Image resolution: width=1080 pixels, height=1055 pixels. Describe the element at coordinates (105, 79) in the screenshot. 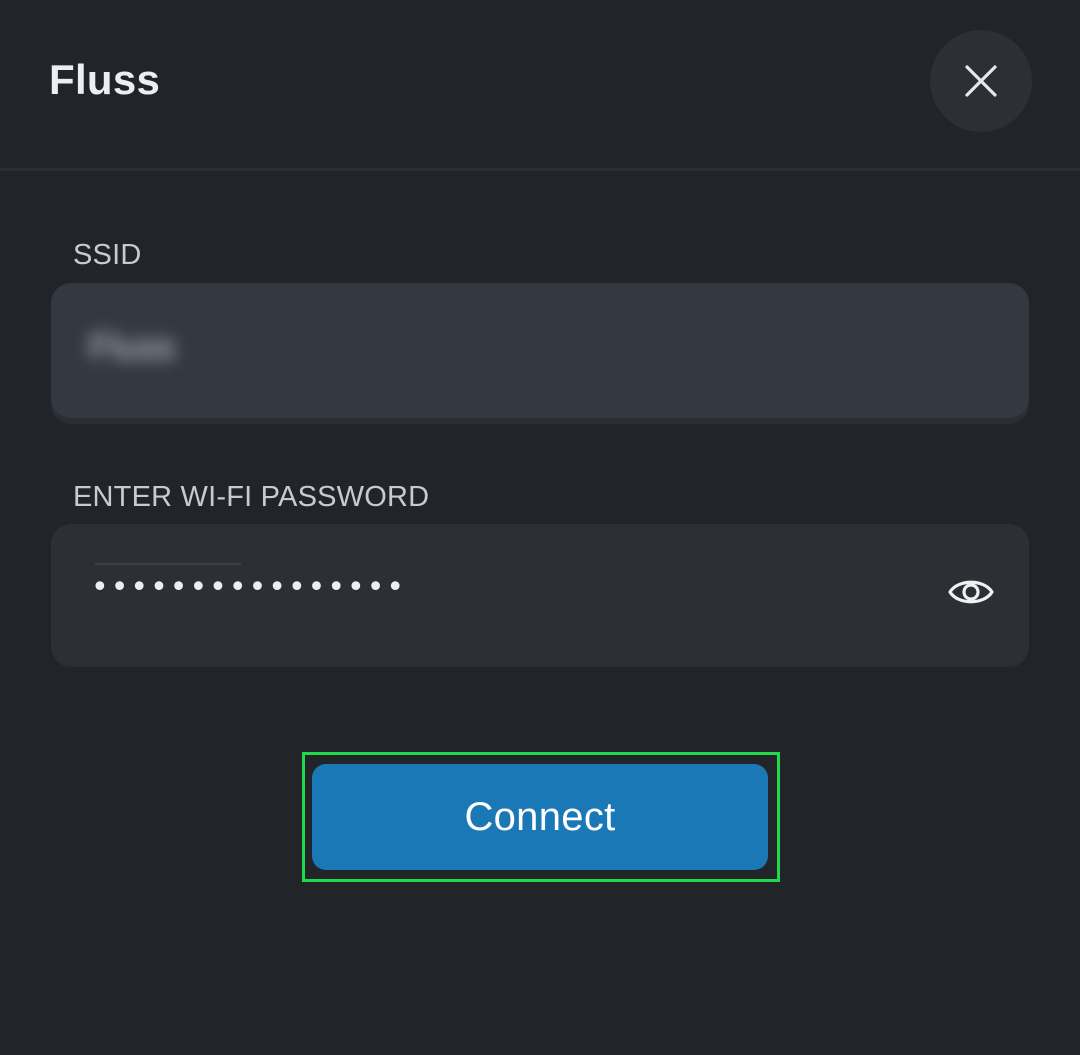

I see `page-title: Fluss` at that location.